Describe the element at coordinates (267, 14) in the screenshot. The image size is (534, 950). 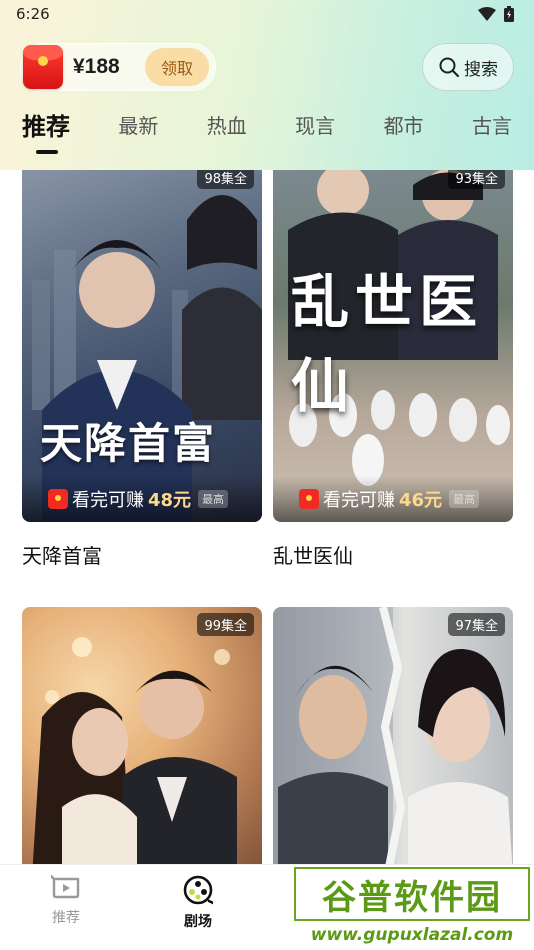
I see `status-bar: 6:26` at that location.